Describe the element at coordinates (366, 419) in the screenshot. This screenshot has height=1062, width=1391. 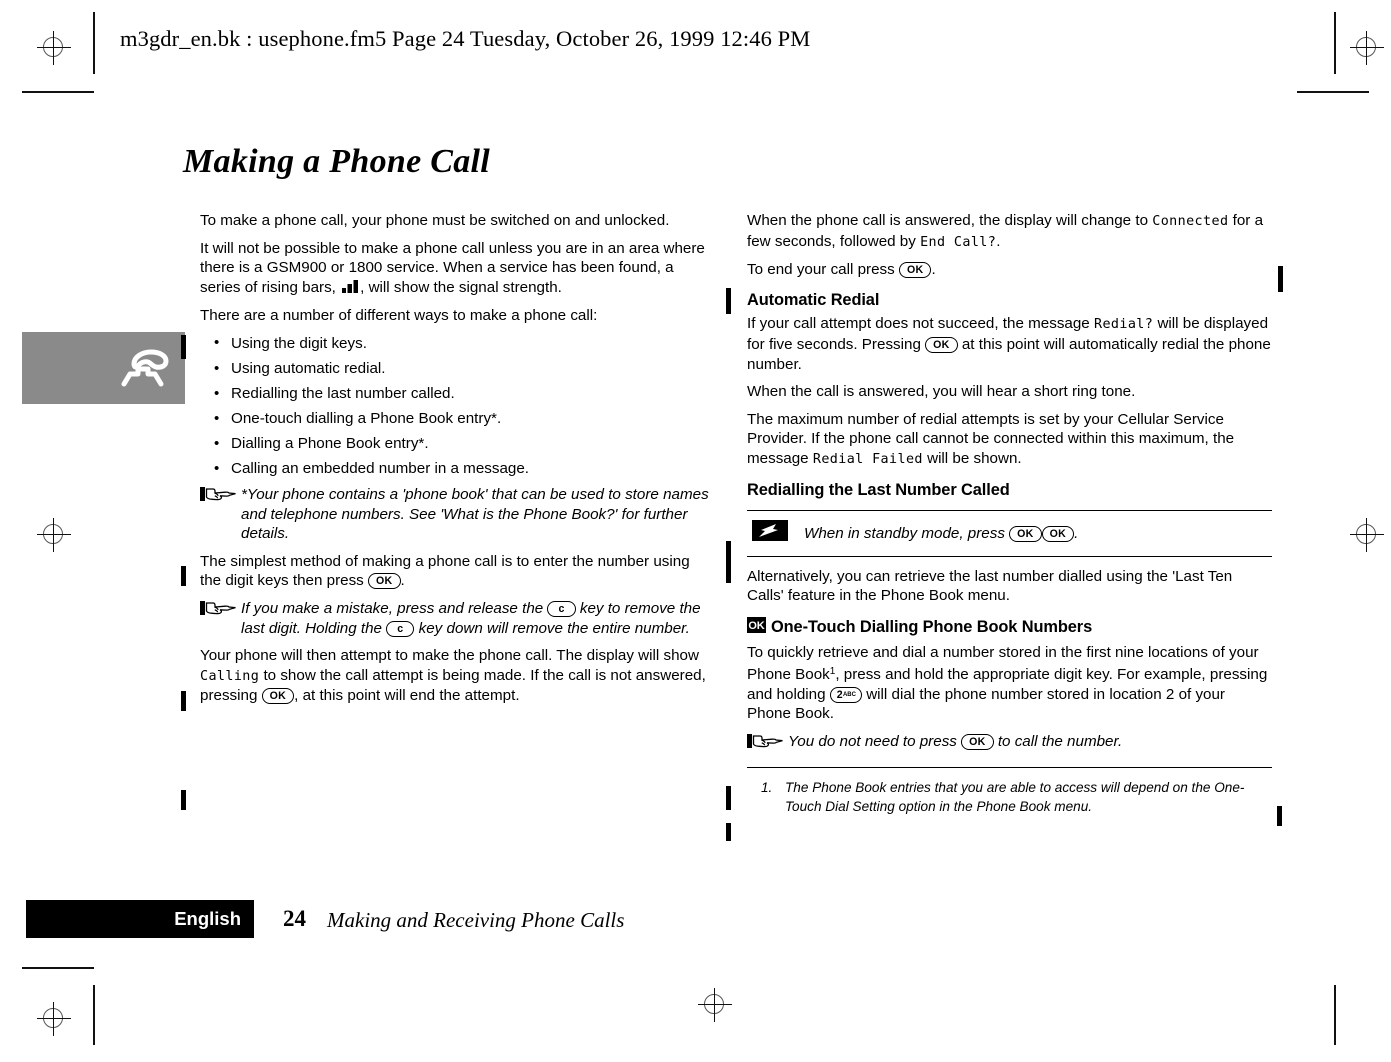
I see `list-item-label: One-touch dialling a Phone Book entry*.` at that location.